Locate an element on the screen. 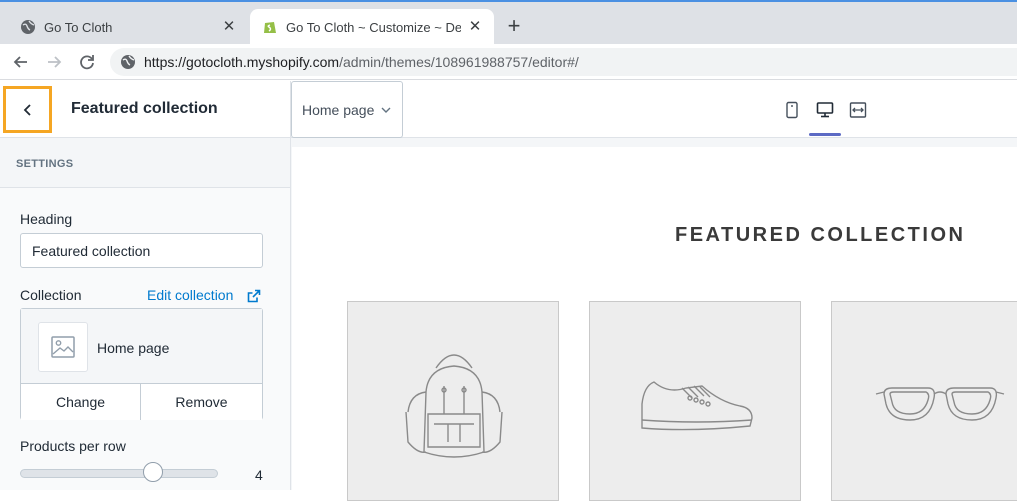 The width and height of the screenshot is (1017, 502). chevron-left-icon is located at coordinates (27, 109).